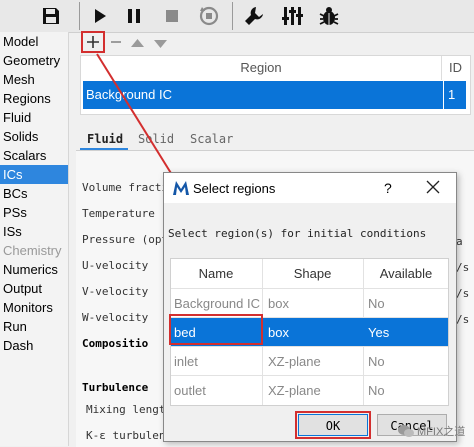 This screenshot has width=474, height=447. I want to click on table-row: outlet XZ-plane No, so click(309, 390).